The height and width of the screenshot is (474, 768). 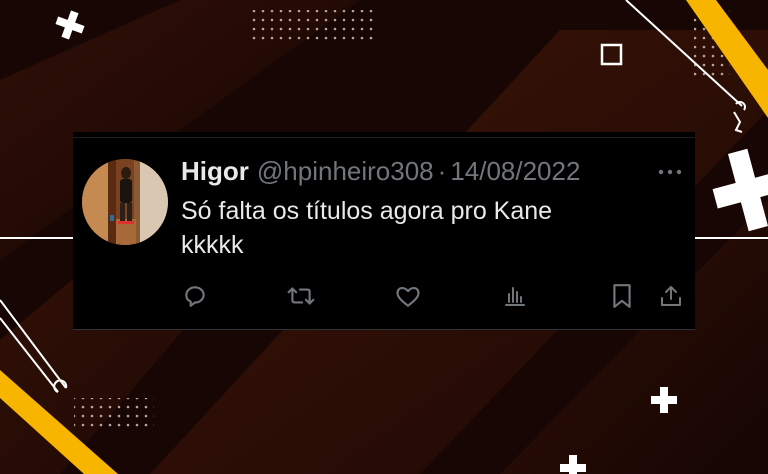 I want to click on tweet-text: Só falta os títulos agora pro Kane kkkkk, so click(x=367, y=228).